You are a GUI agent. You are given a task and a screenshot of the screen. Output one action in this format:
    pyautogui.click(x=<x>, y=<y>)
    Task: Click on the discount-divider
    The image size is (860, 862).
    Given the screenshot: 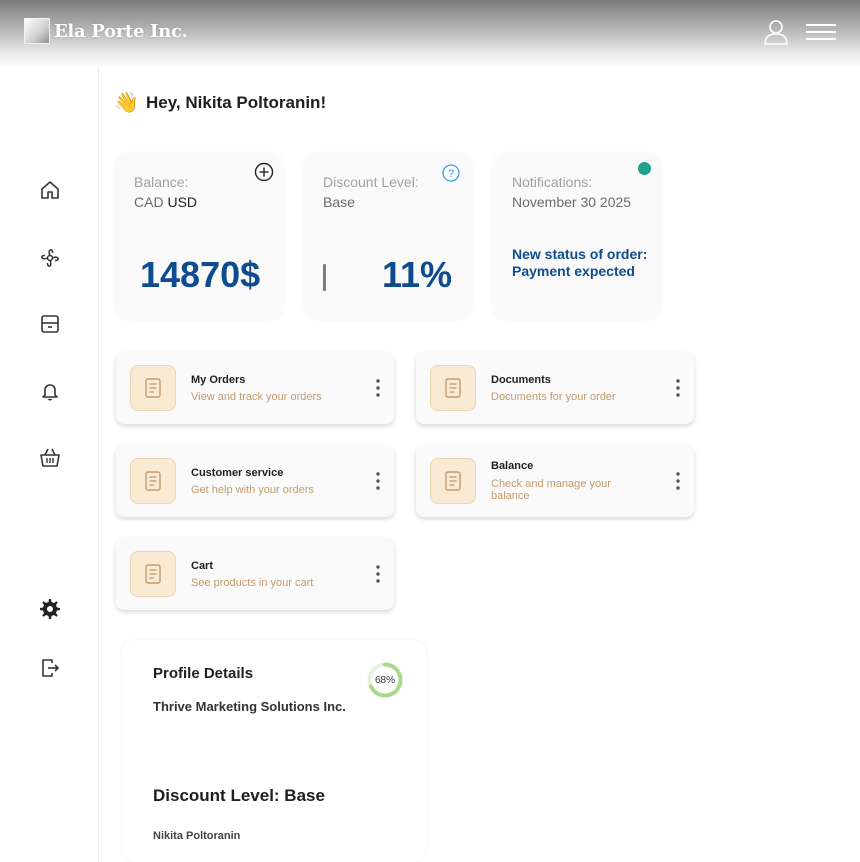 What is the action you would take?
    pyautogui.click(x=324, y=277)
    